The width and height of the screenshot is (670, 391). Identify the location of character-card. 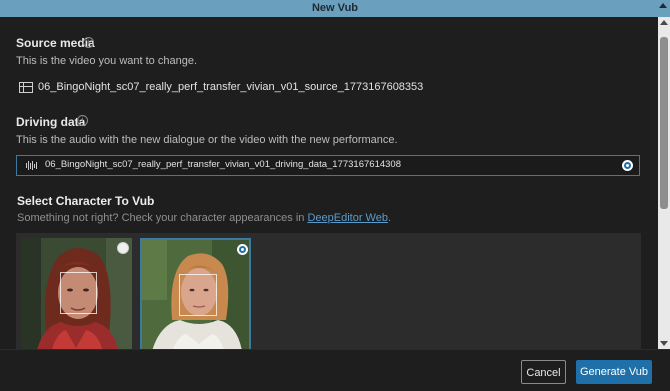
(76, 293).